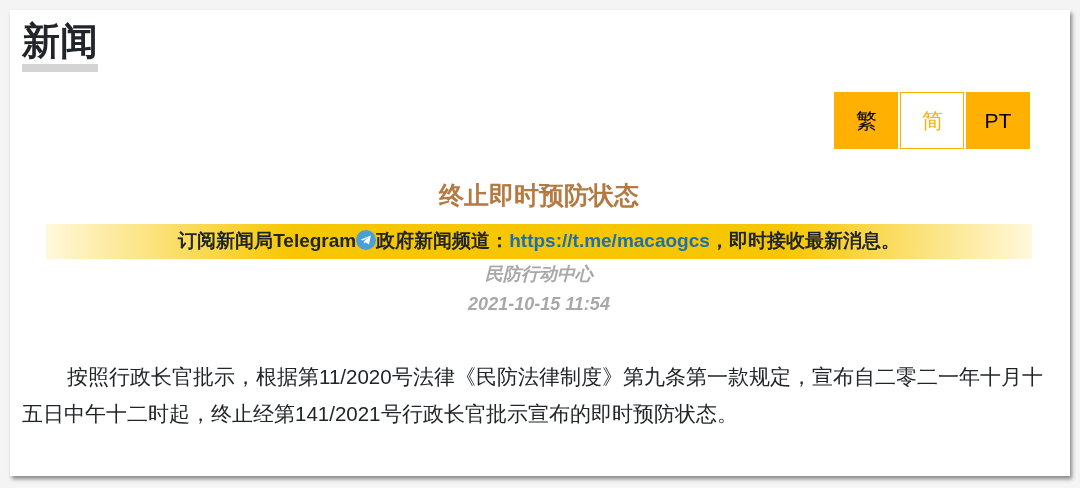 Image resolution: width=1080 pixels, height=488 pixels. I want to click on paper-plane-icon, so click(366, 240).